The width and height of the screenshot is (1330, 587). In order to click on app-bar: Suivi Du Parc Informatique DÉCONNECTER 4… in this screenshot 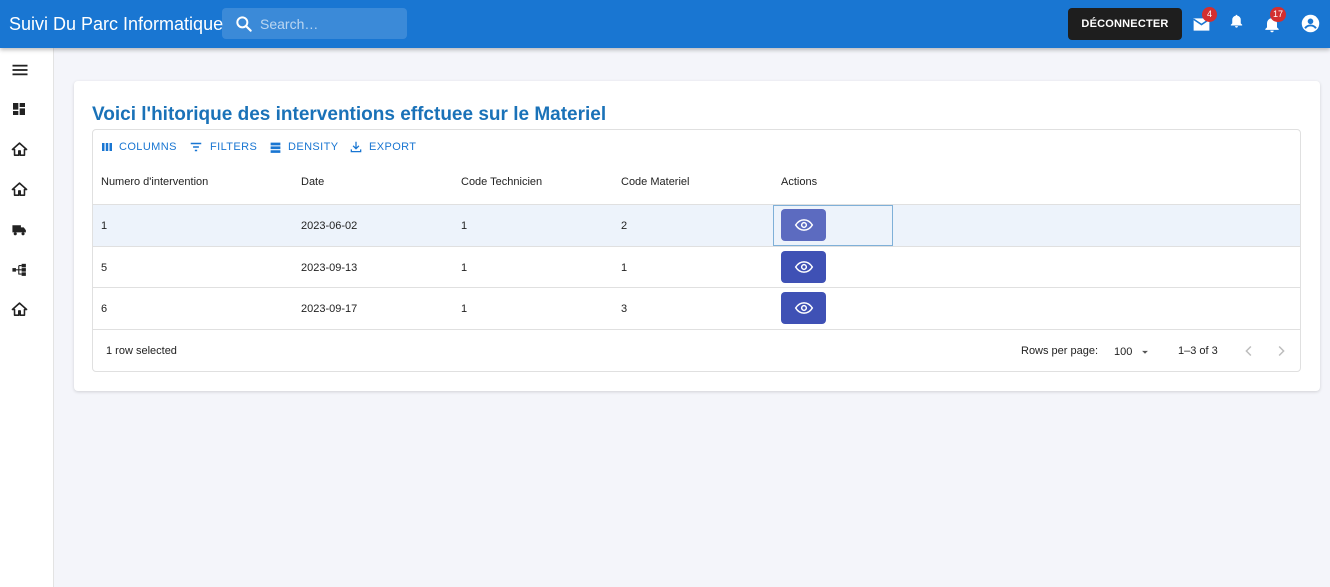, I will do `click(665, 24)`.